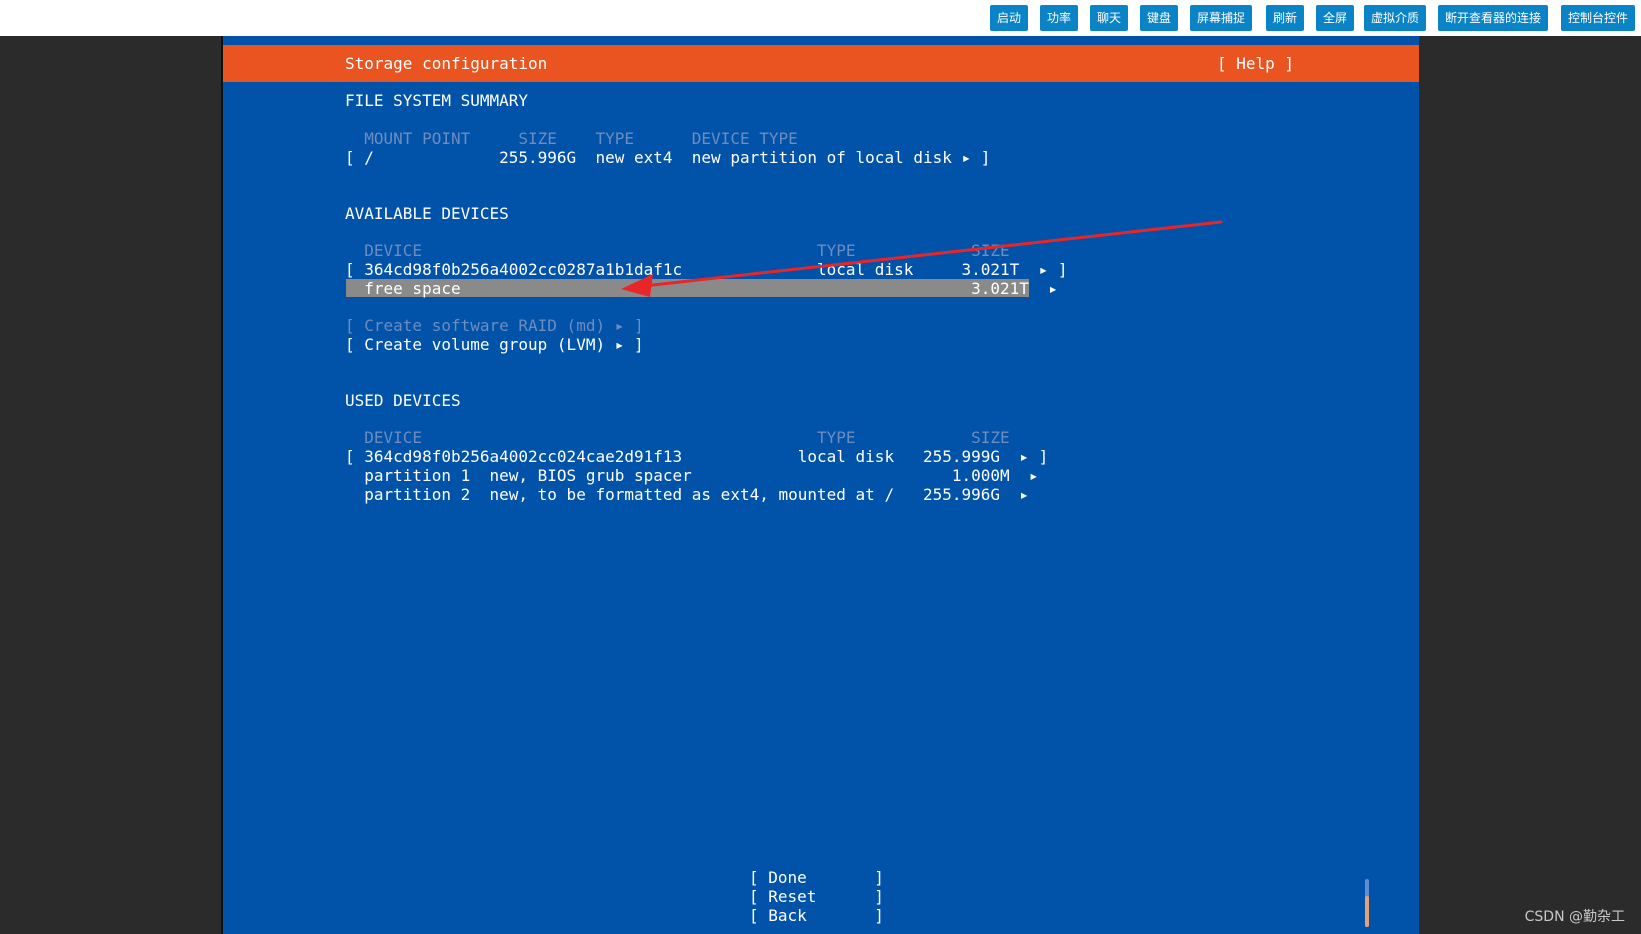 This screenshot has width=1641, height=934. What do you see at coordinates (403, 400) in the screenshot?
I see `used-devices-heading: USED DEVICES` at bounding box center [403, 400].